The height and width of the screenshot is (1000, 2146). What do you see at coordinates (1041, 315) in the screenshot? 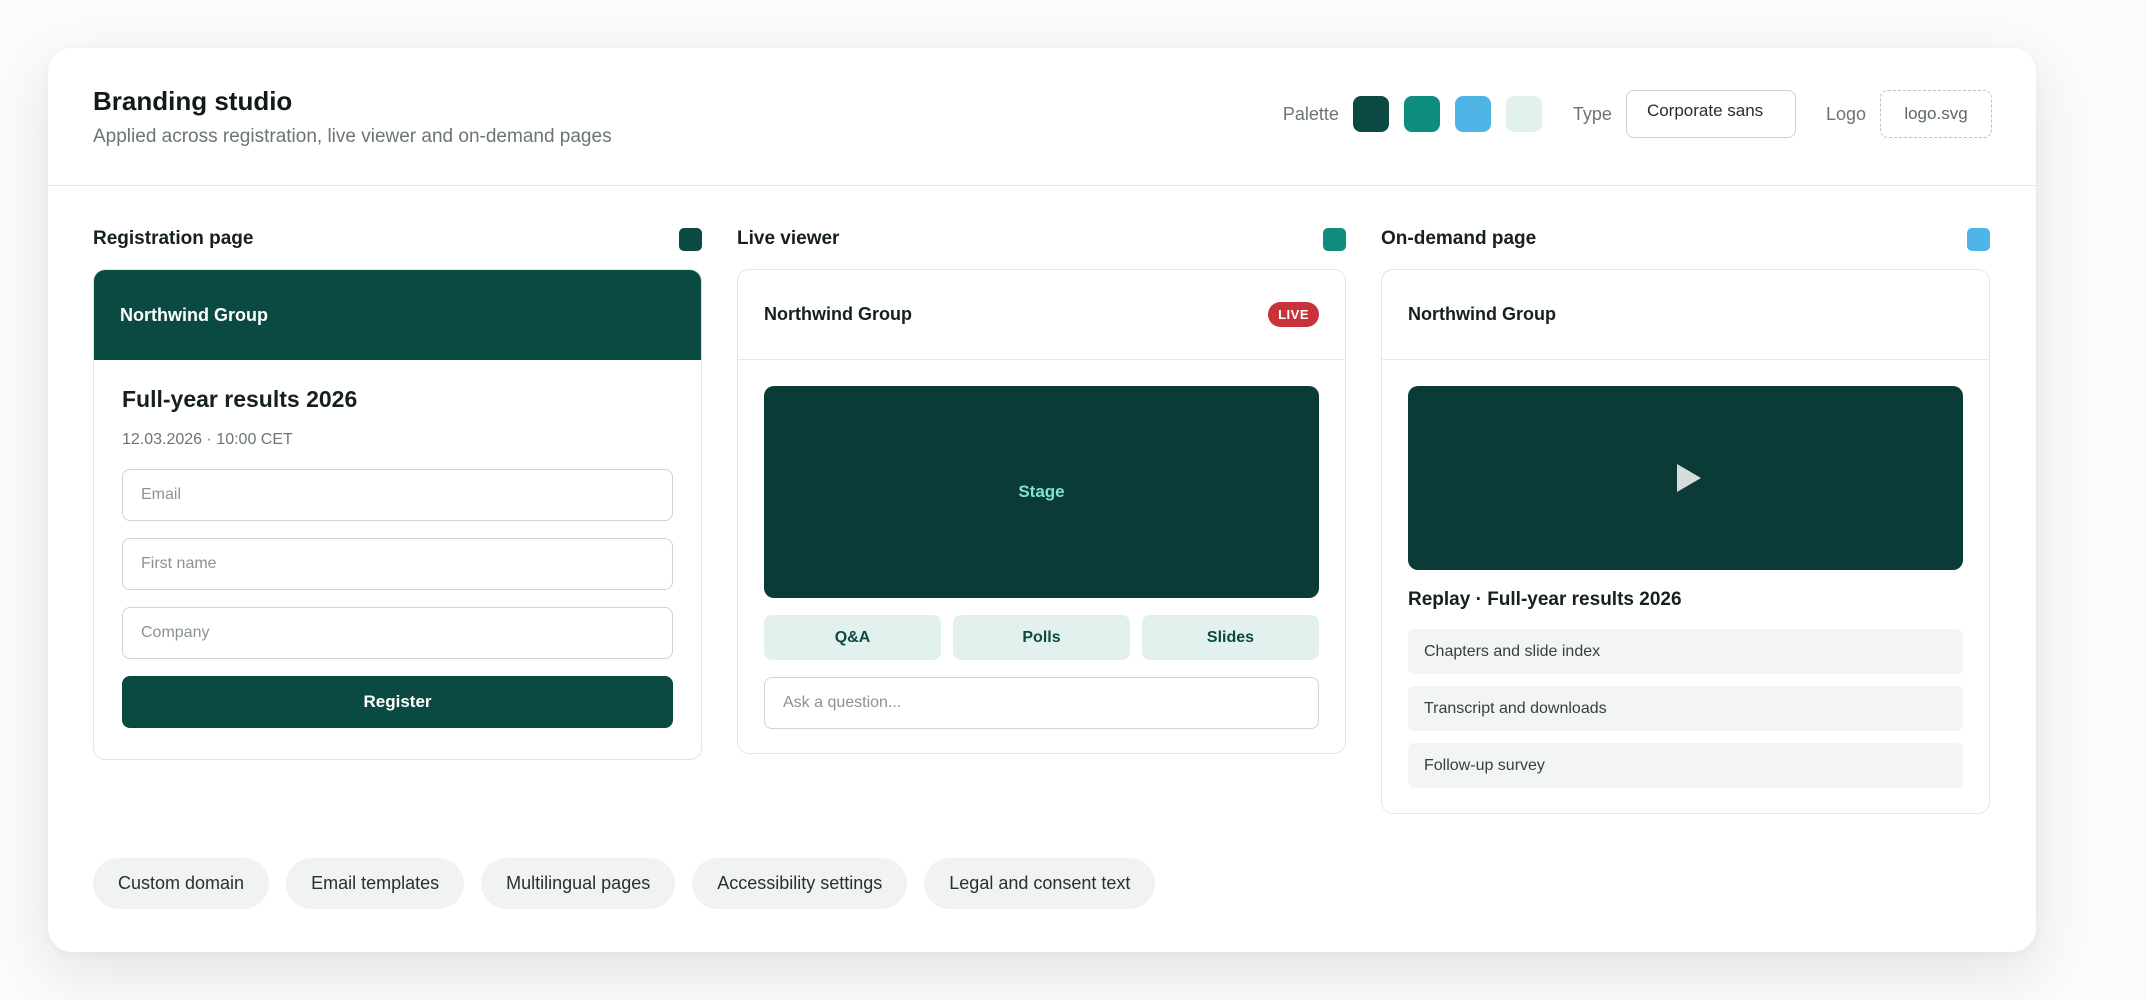
I see `live-brand-bar: Northwind Group LIVE` at bounding box center [1041, 315].